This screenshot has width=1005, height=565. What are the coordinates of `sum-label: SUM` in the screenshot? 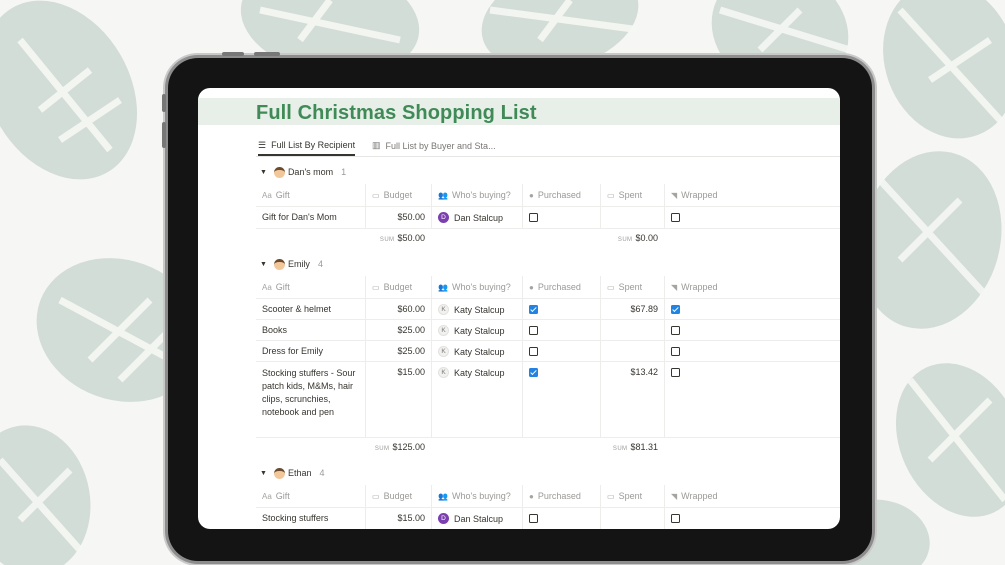 It's located at (620, 449).